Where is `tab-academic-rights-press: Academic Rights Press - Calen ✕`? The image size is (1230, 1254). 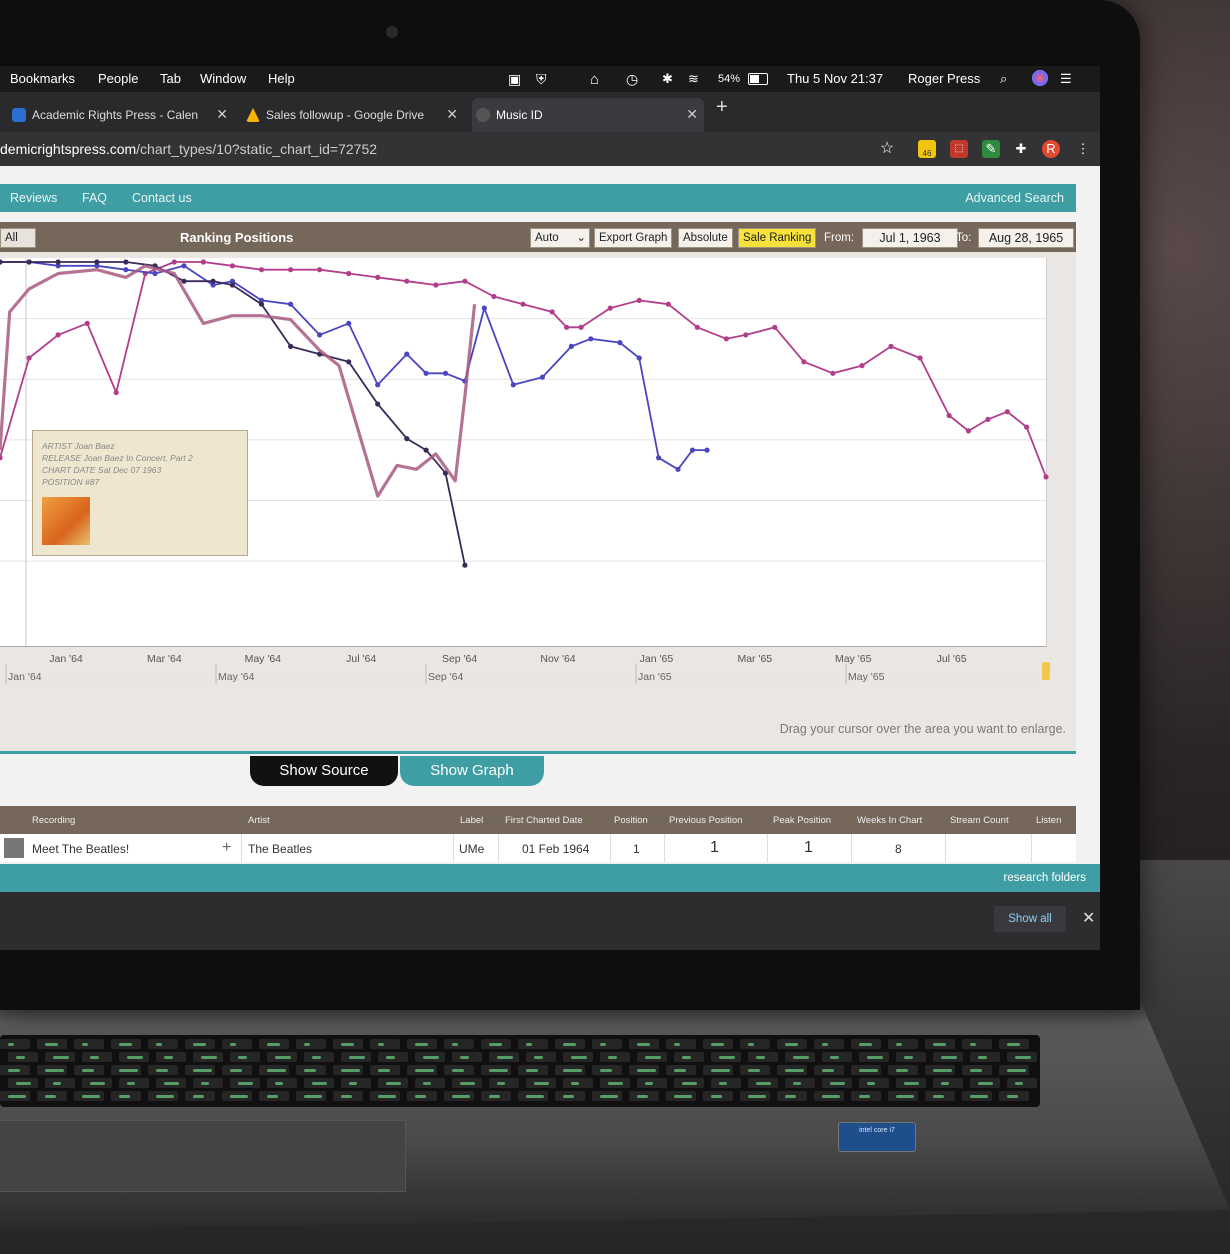 tab-academic-rights-press: Academic Rights Press - Calen ✕ is located at coordinates (121, 115).